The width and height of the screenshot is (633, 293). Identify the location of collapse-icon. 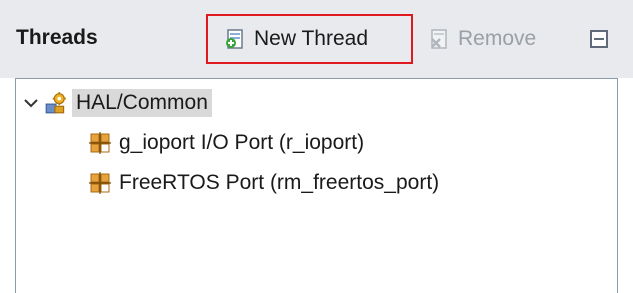
(599, 39).